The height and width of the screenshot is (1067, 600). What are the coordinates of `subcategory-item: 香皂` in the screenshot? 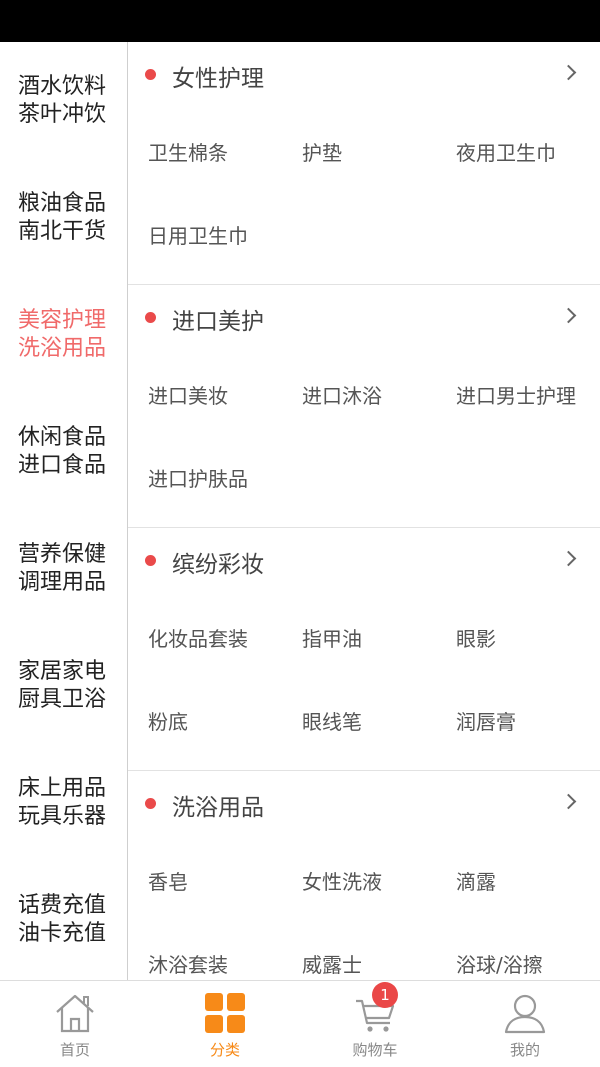 It's located at (205, 880).